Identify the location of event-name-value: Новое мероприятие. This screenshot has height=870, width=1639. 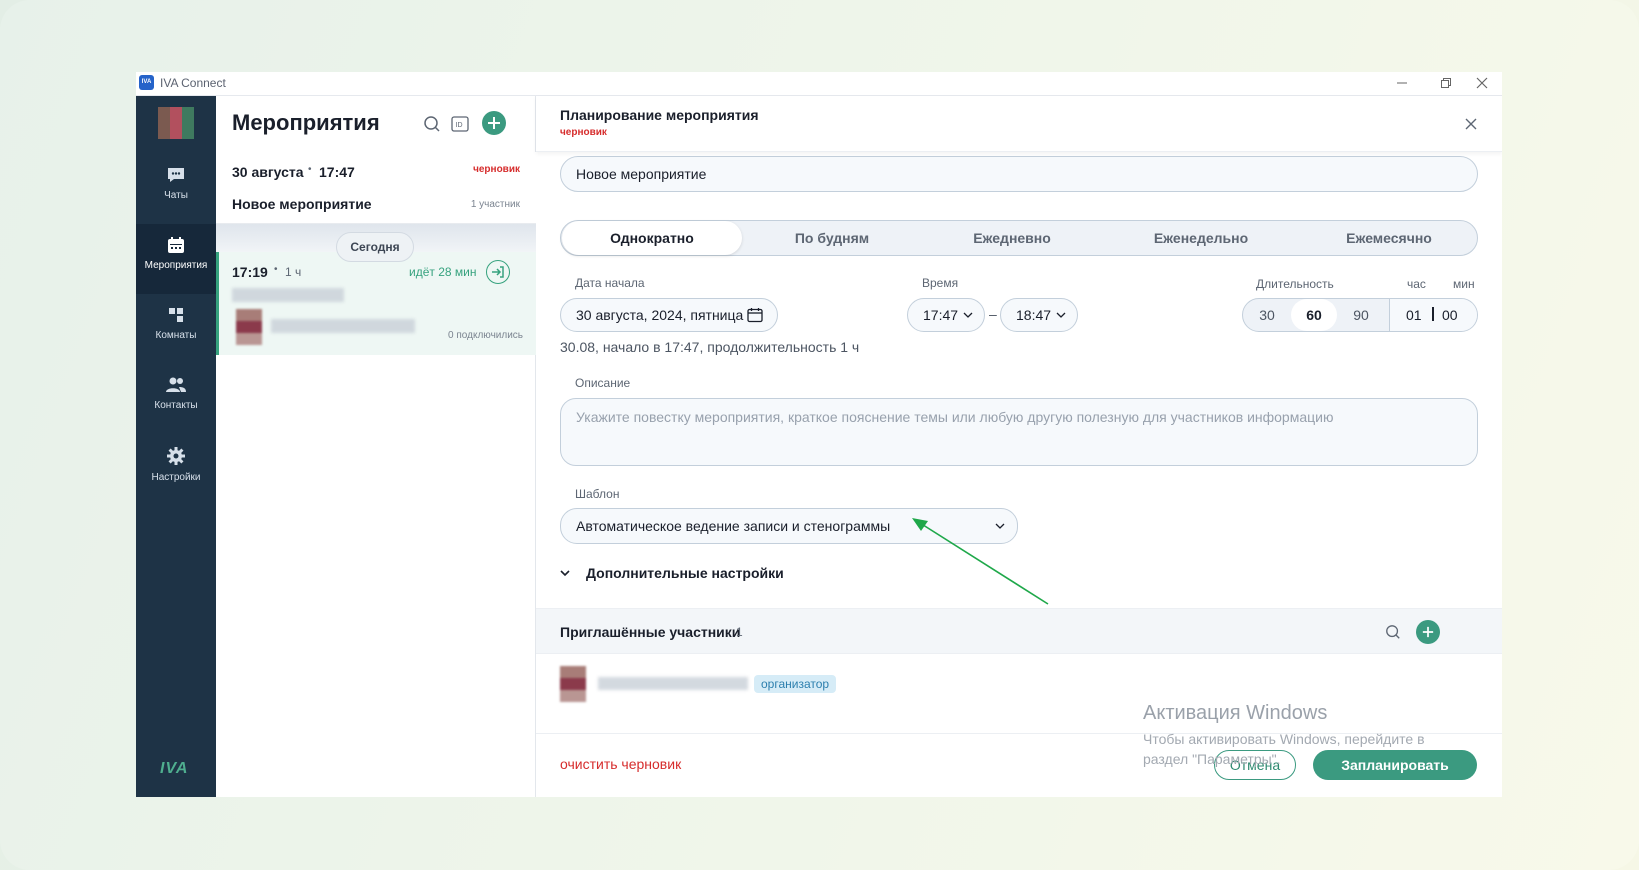
(641, 174).